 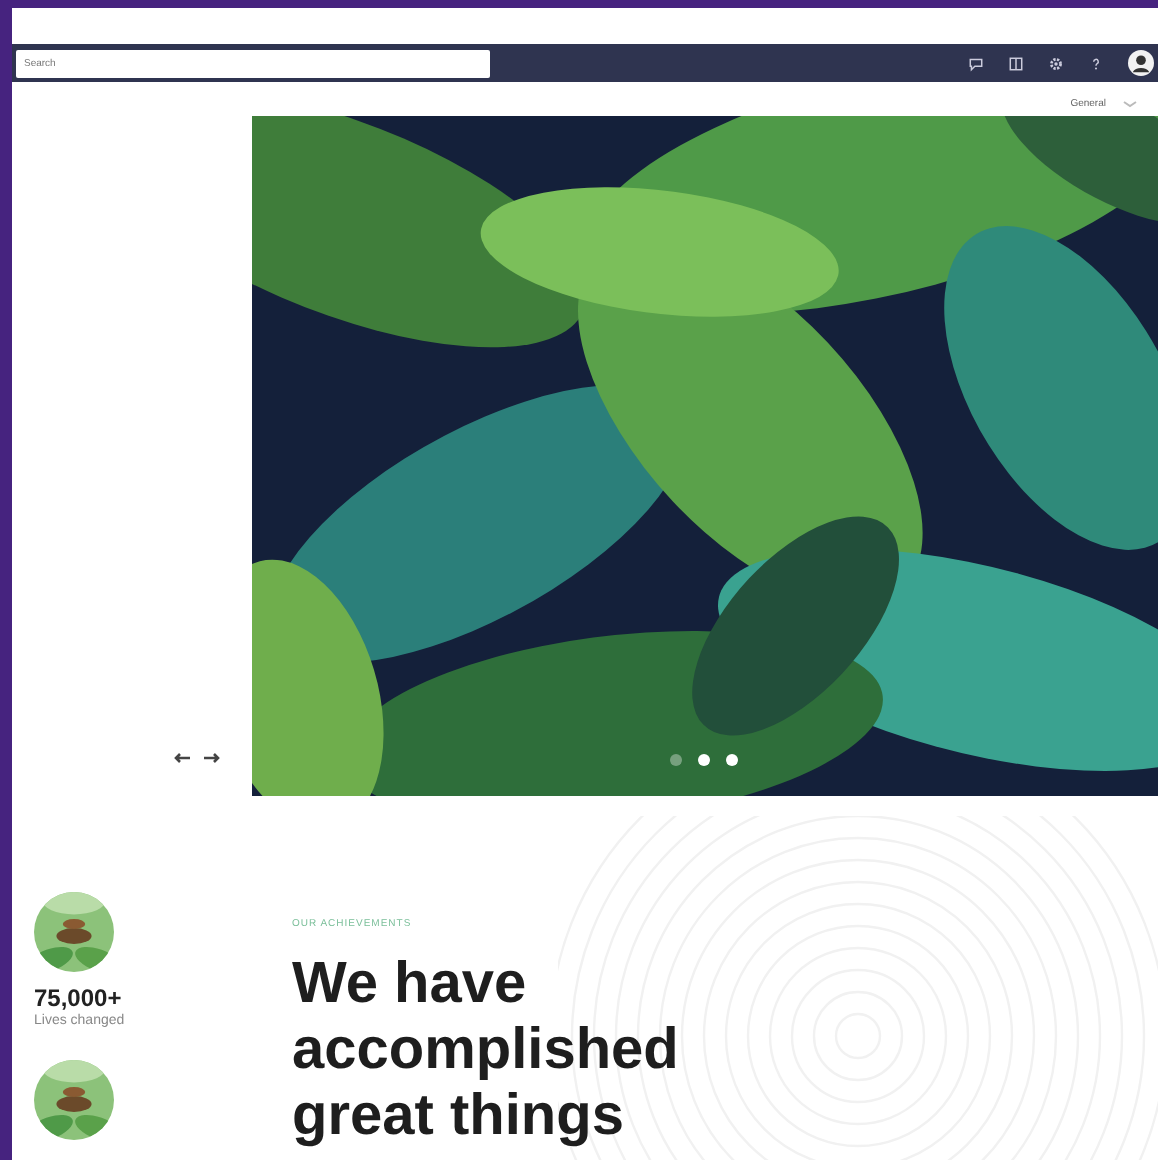 I want to click on arrow-right-icon, so click(x=211, y=758).